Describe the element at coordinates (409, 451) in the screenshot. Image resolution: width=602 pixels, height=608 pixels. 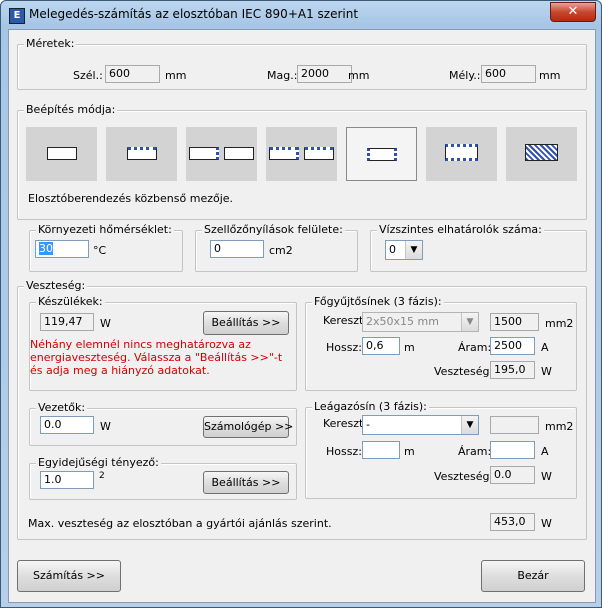
I see `branch-busbar-length-unit: m` at that location.